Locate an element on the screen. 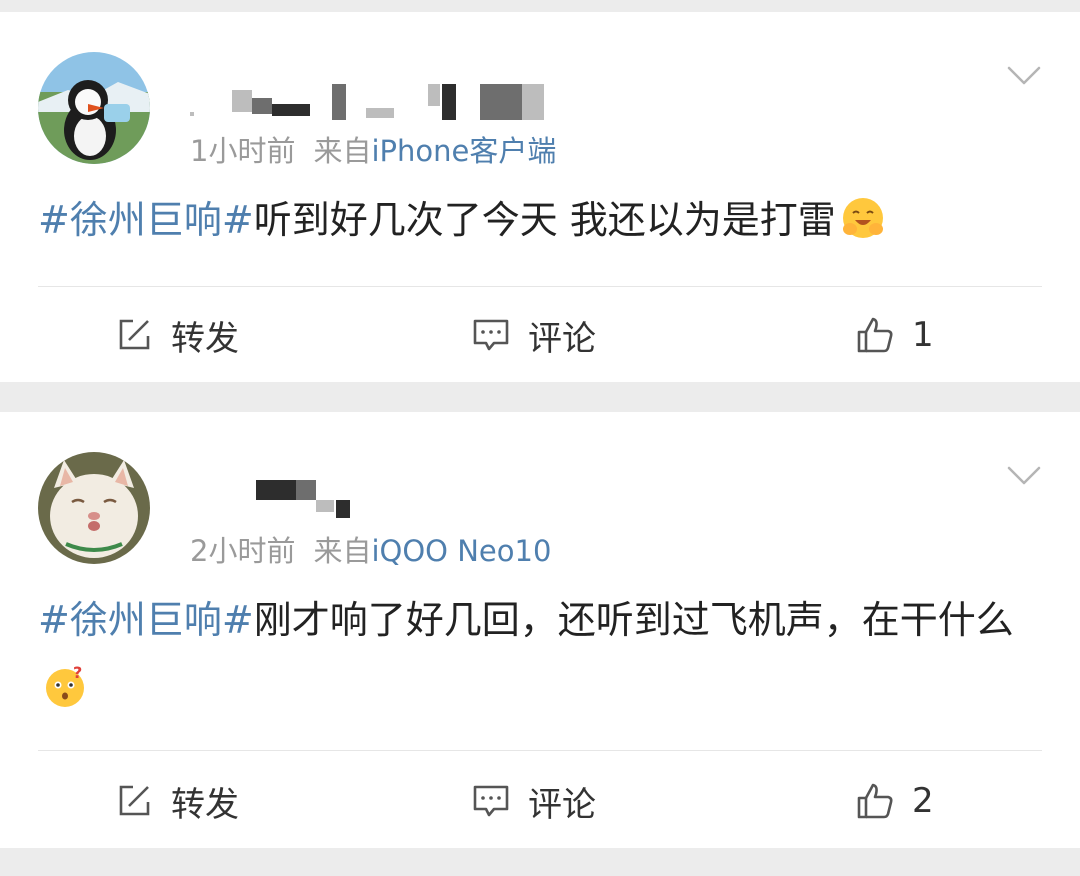  avatar-image-penguin is located at coordinates (94, 108).